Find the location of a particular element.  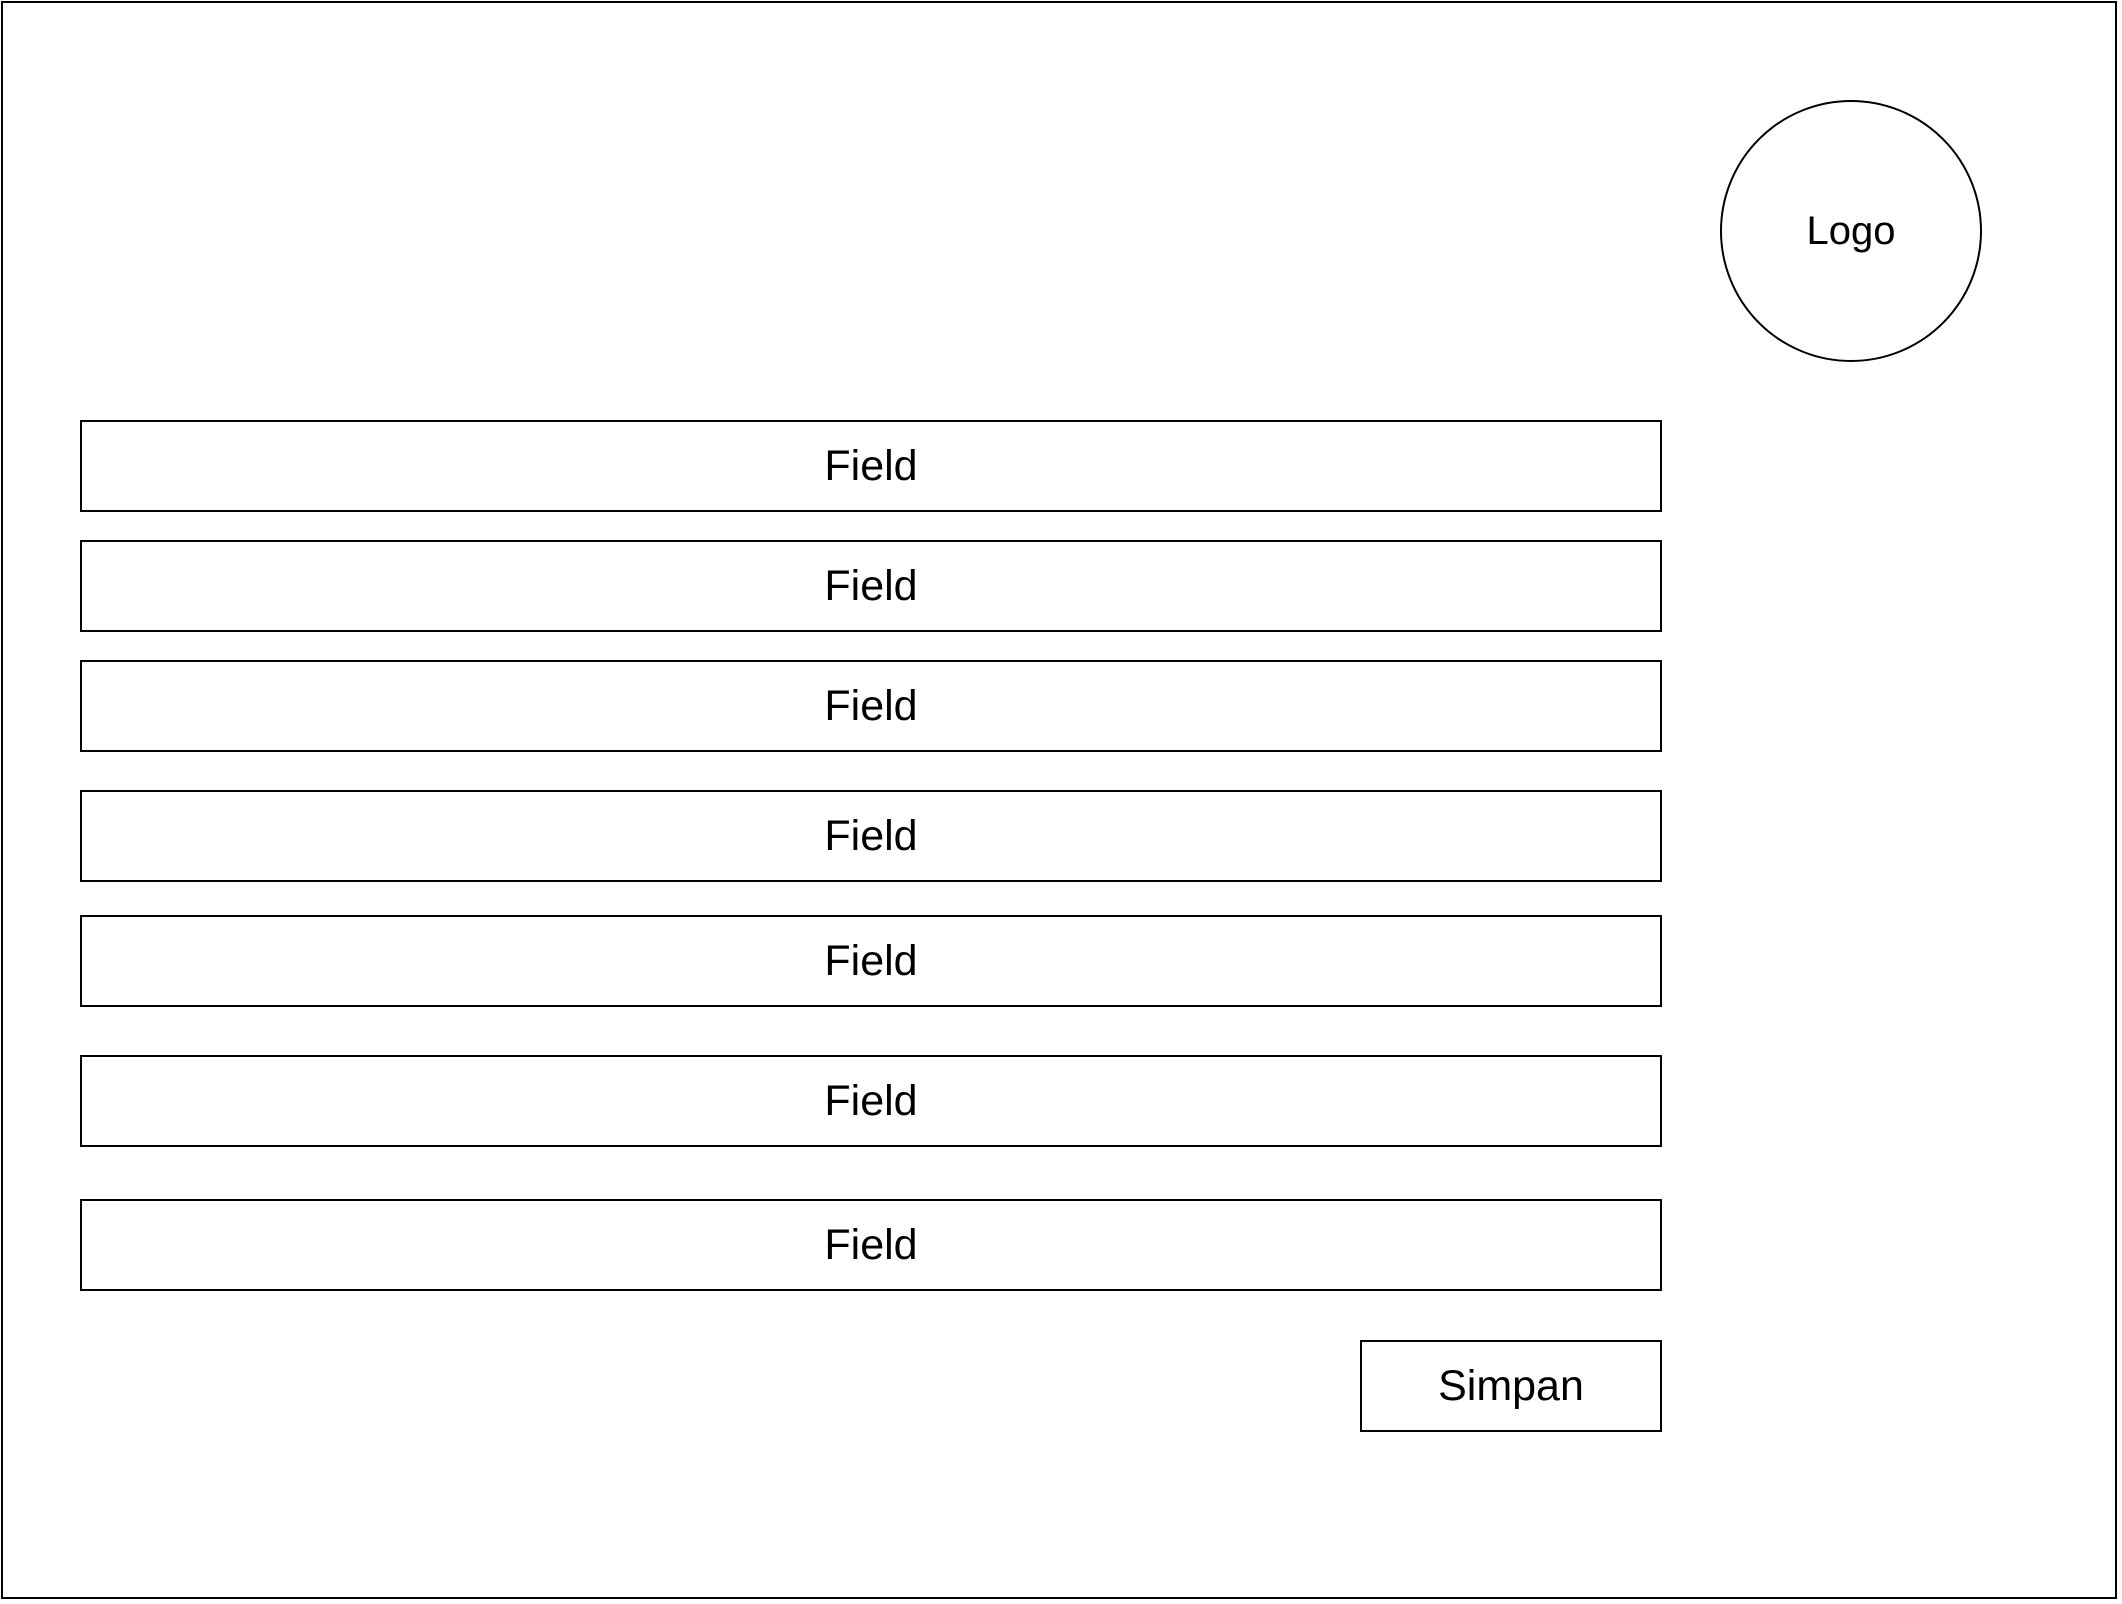

save-button-label: Simpan is located at coordinates (1511, 1385).